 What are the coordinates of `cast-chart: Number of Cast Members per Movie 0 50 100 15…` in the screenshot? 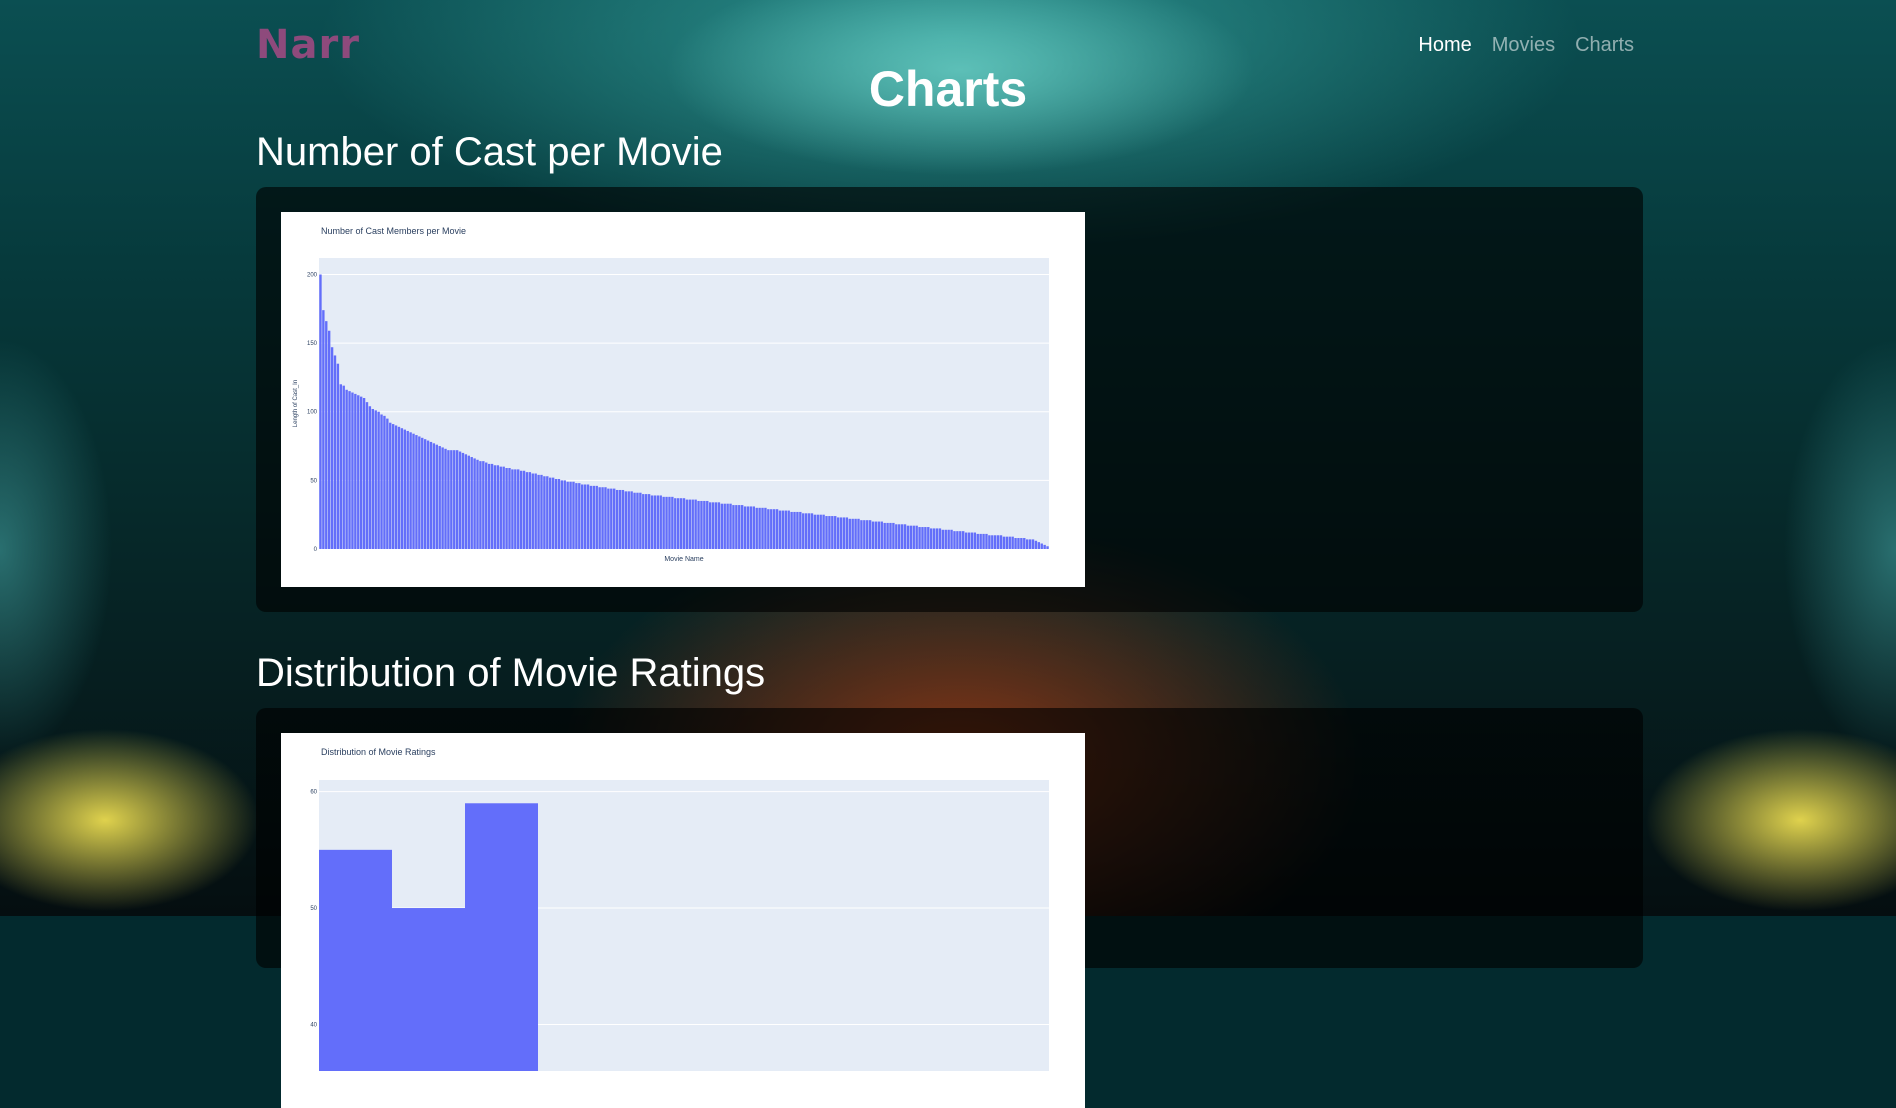 It's located at (683, 399).